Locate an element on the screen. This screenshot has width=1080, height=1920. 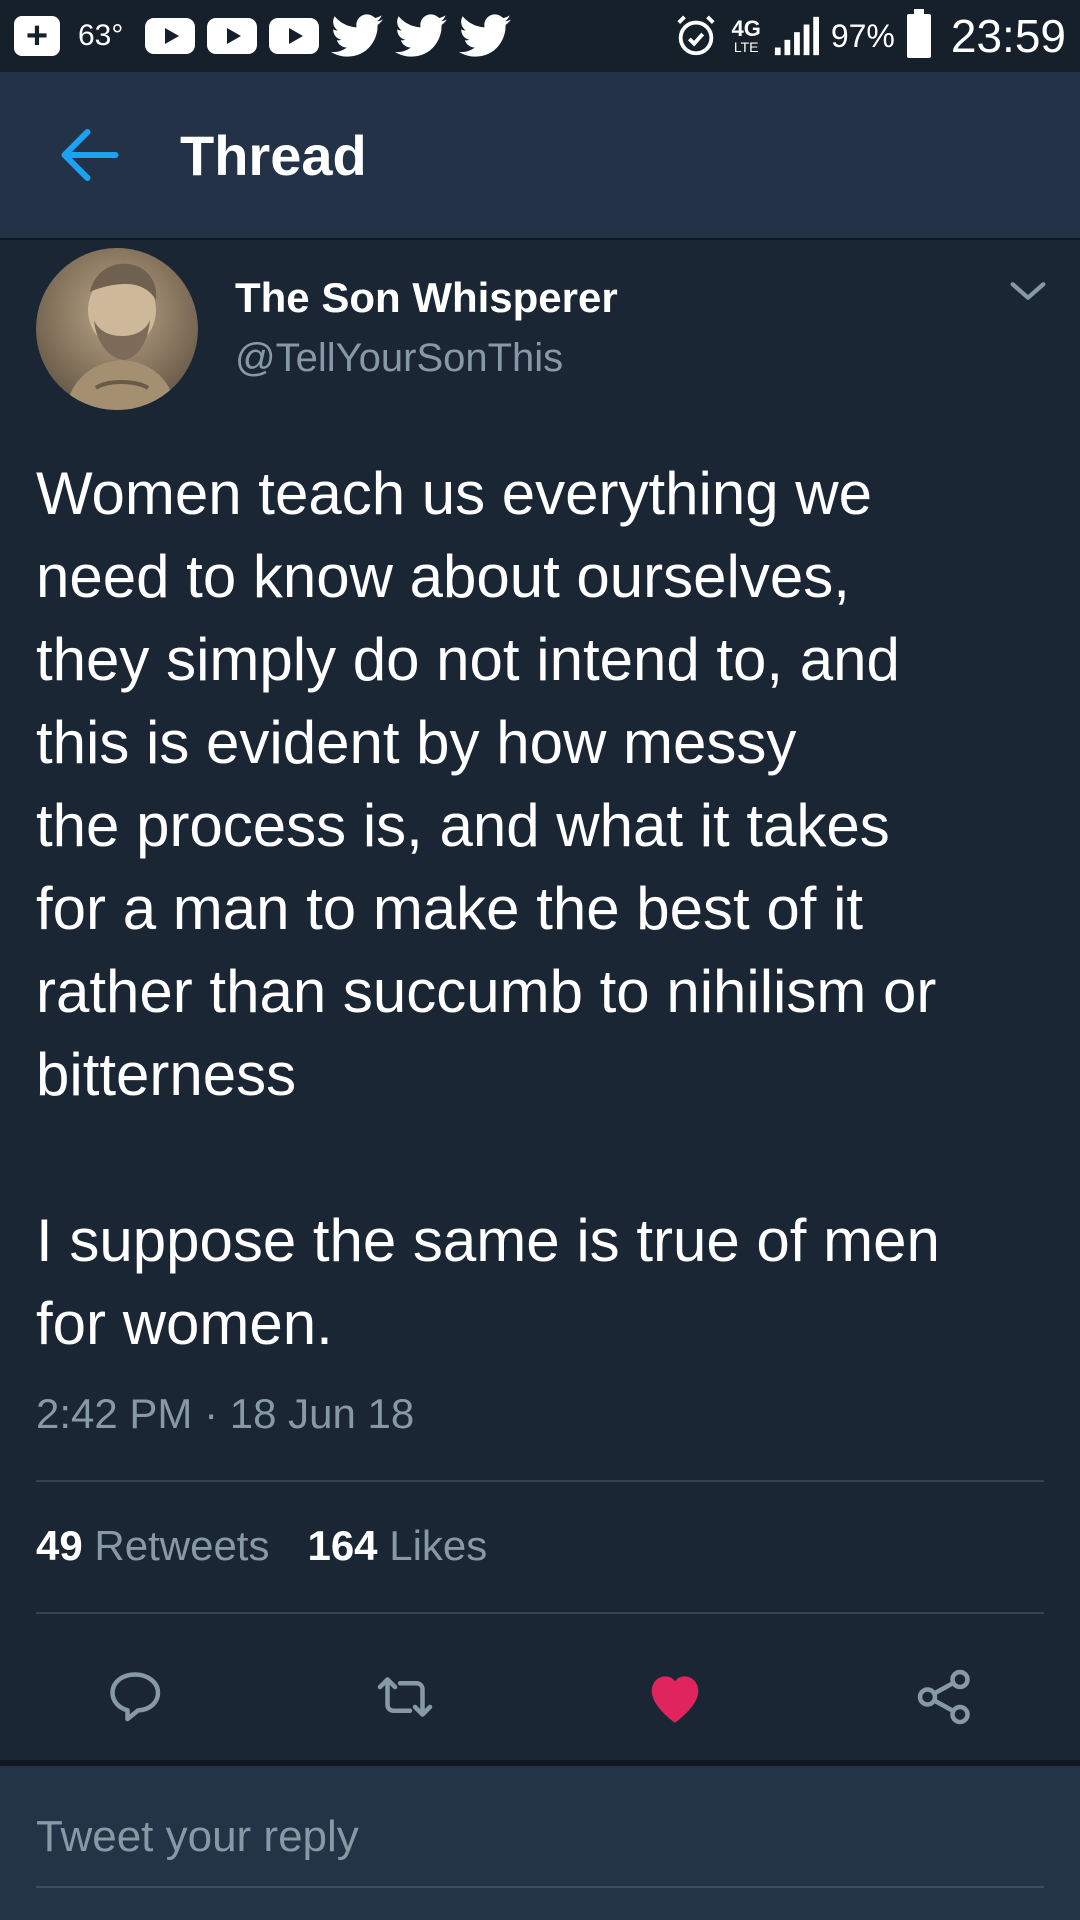
status-bar-left: + 63° is located at coordinates (263, 36).